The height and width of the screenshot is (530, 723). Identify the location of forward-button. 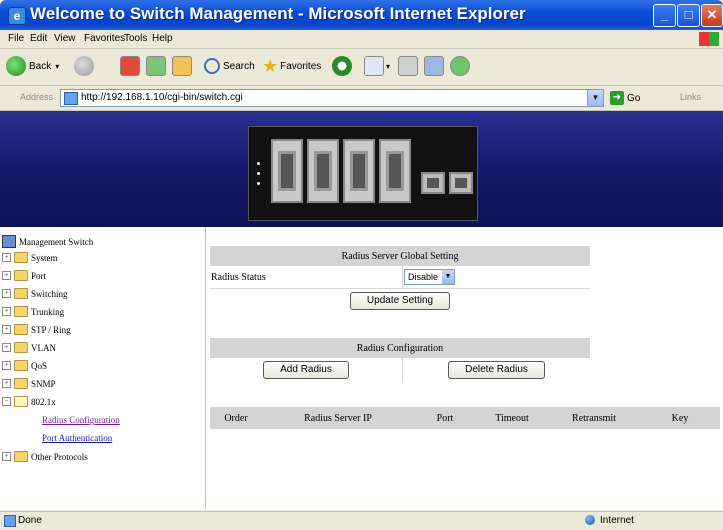
(84, 66).